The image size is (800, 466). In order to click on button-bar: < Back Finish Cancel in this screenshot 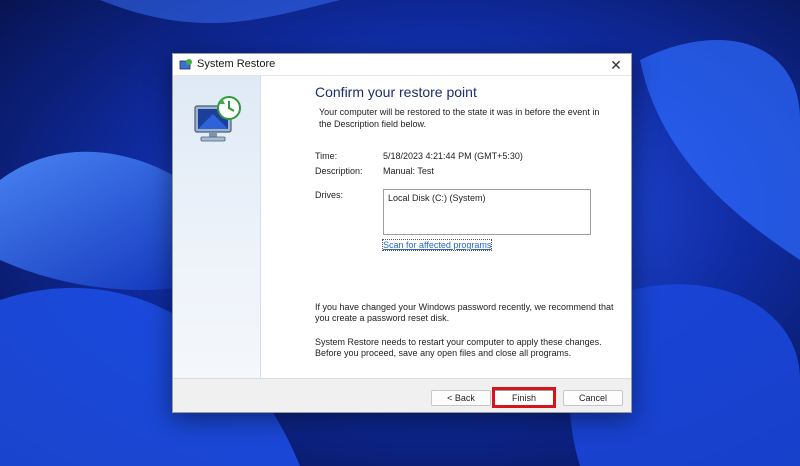, I will do `click(402, 395)`.